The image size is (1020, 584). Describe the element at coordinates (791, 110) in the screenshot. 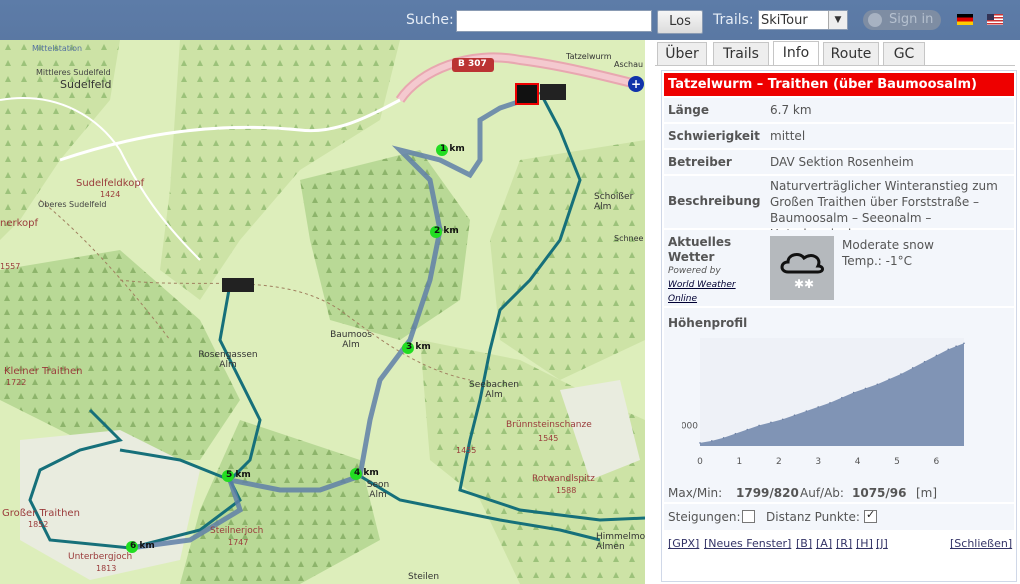

I see `length-value: 6.7 km` at that location.